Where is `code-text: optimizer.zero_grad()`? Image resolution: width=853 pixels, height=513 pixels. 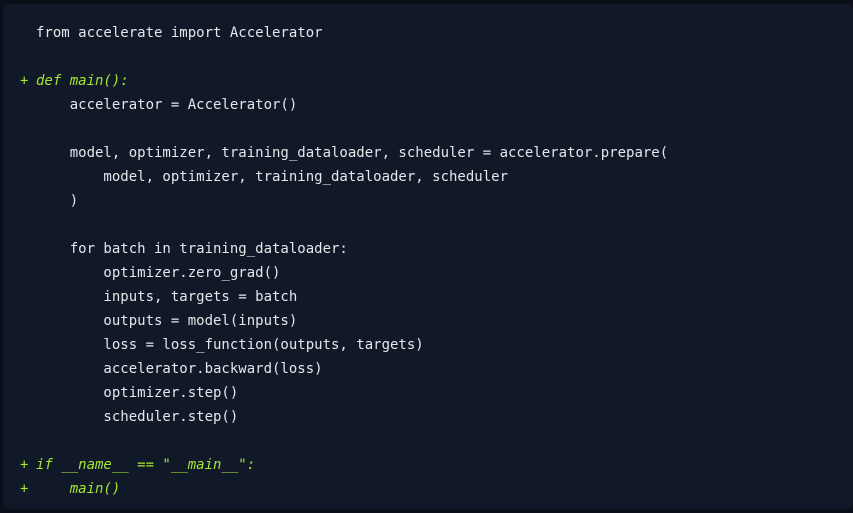 code-text: optimizer.zero_grad() is located at coordinates (158, 273).